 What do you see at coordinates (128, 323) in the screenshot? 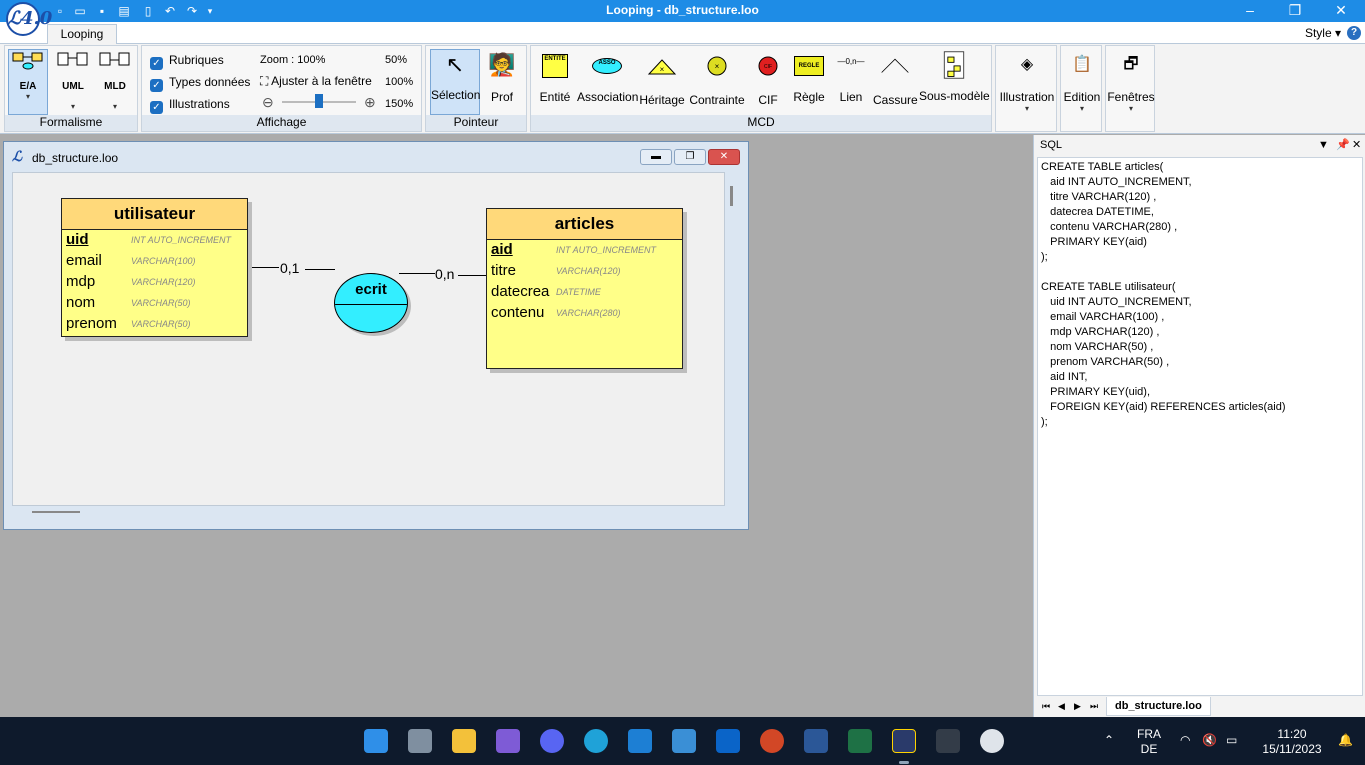
I see `attribute-row: prenom VARCHAR(50)` at bounding box center [128, 323].